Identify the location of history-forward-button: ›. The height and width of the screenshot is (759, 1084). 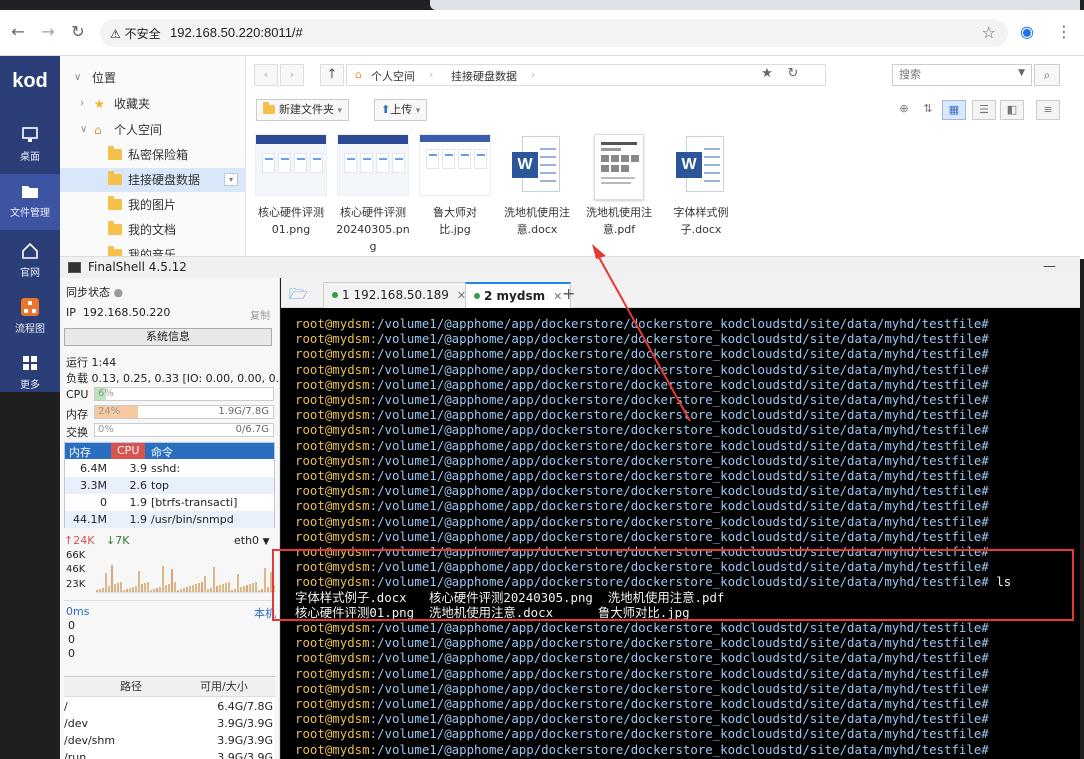
(292, 75).